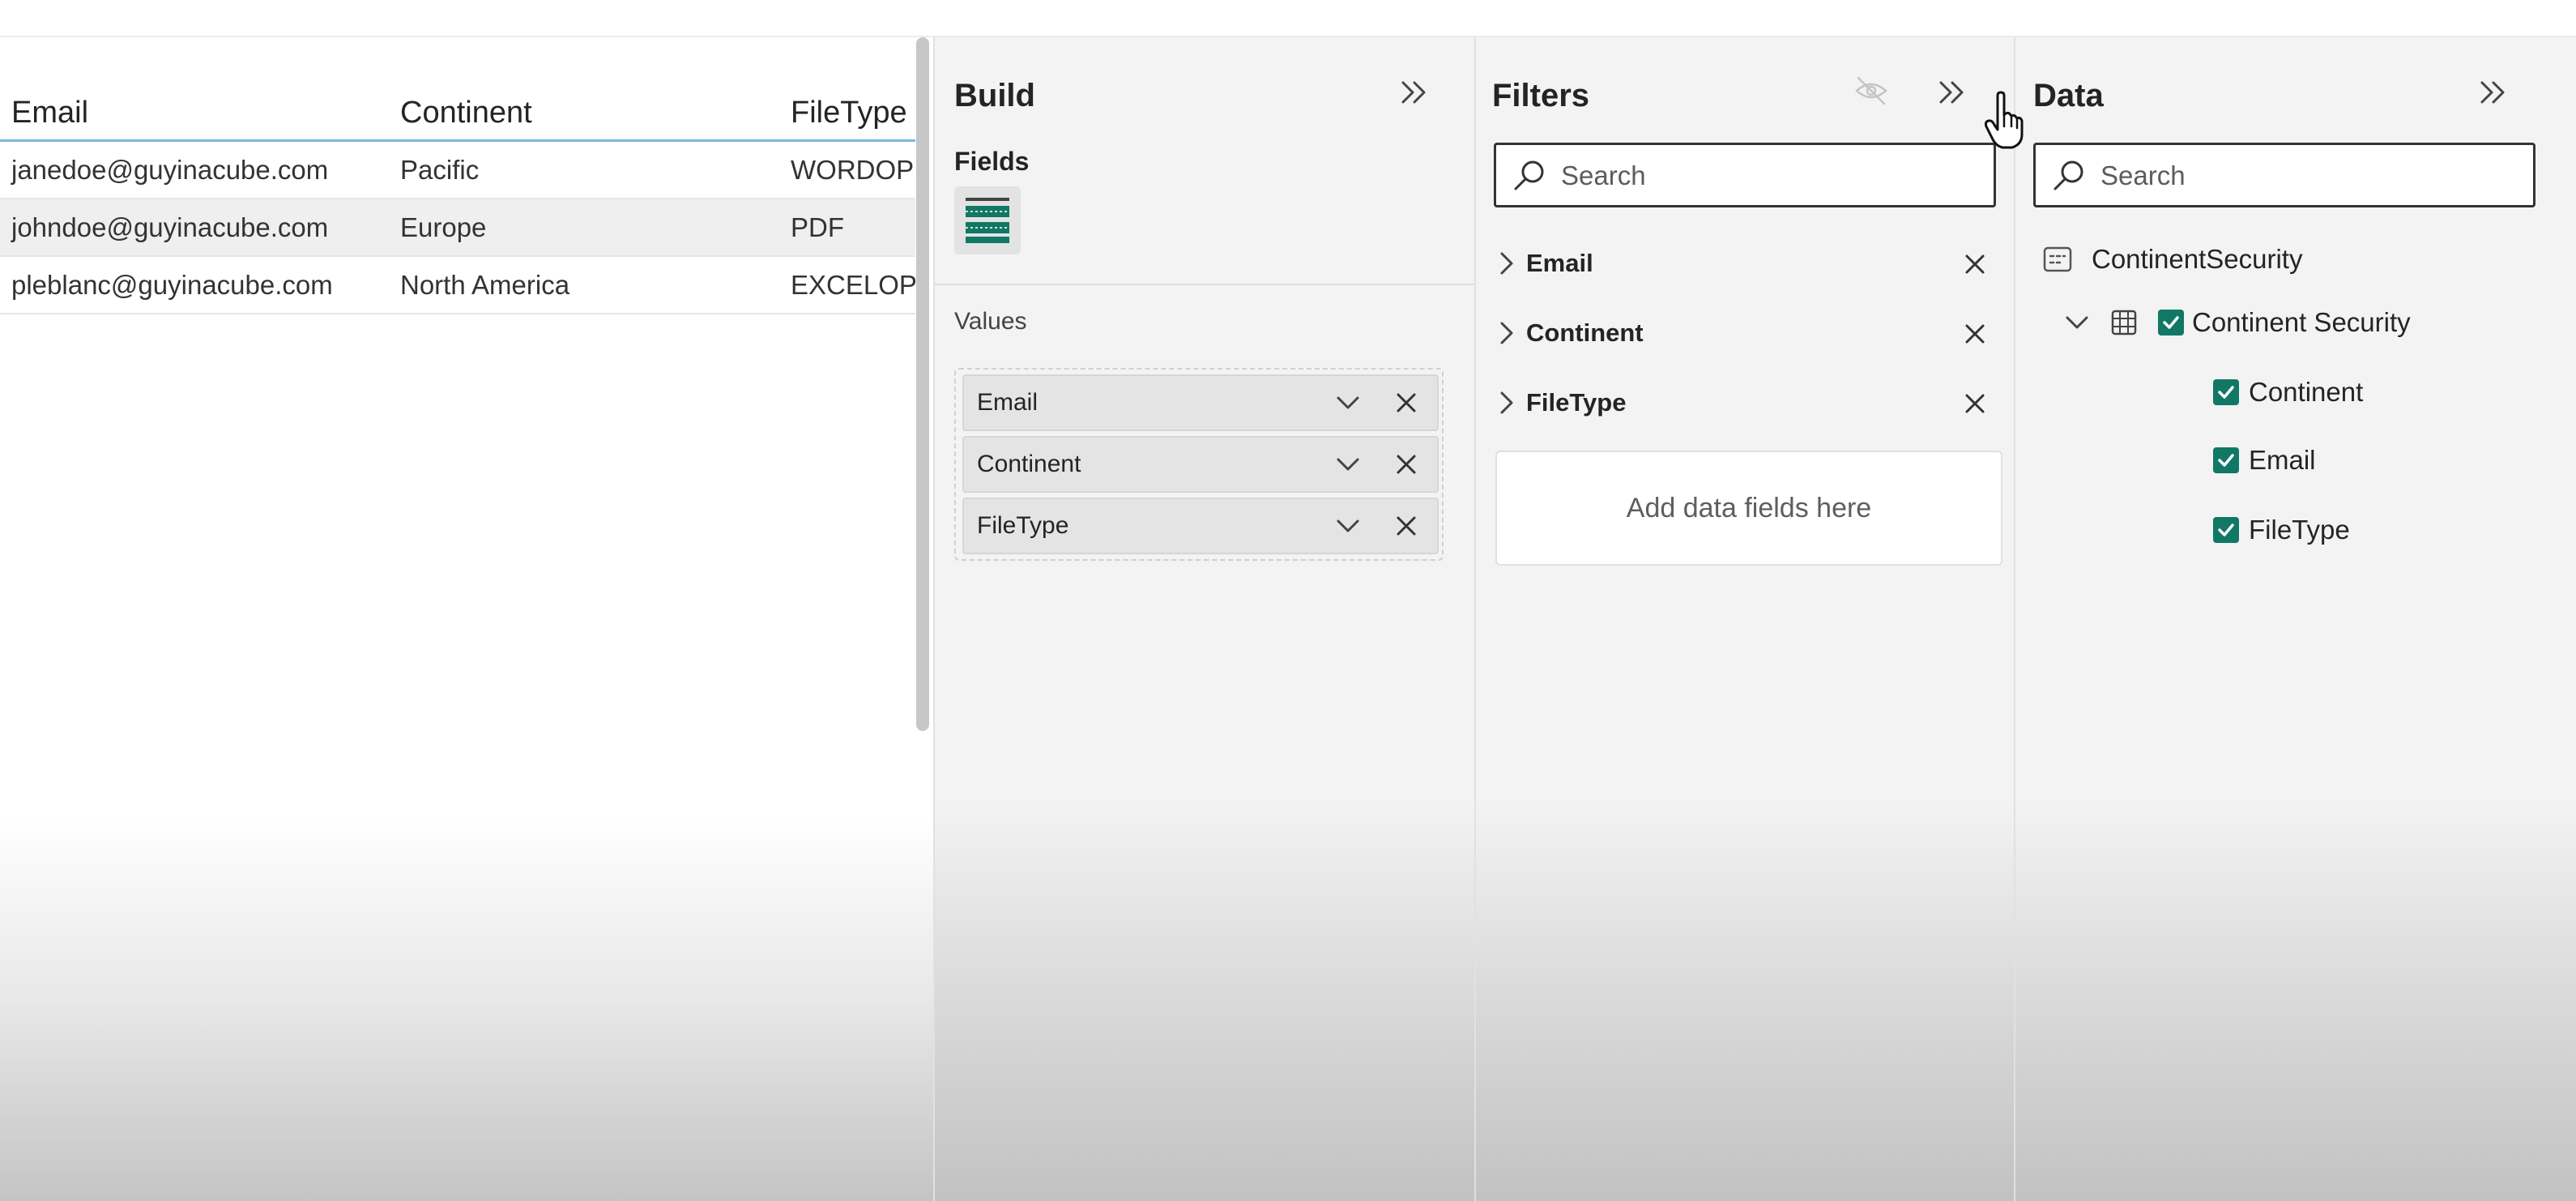  What do you see at coordinates (2069, 95) in the screenshot?
I see `data-title: Data` at bounding box center [2069, 95].